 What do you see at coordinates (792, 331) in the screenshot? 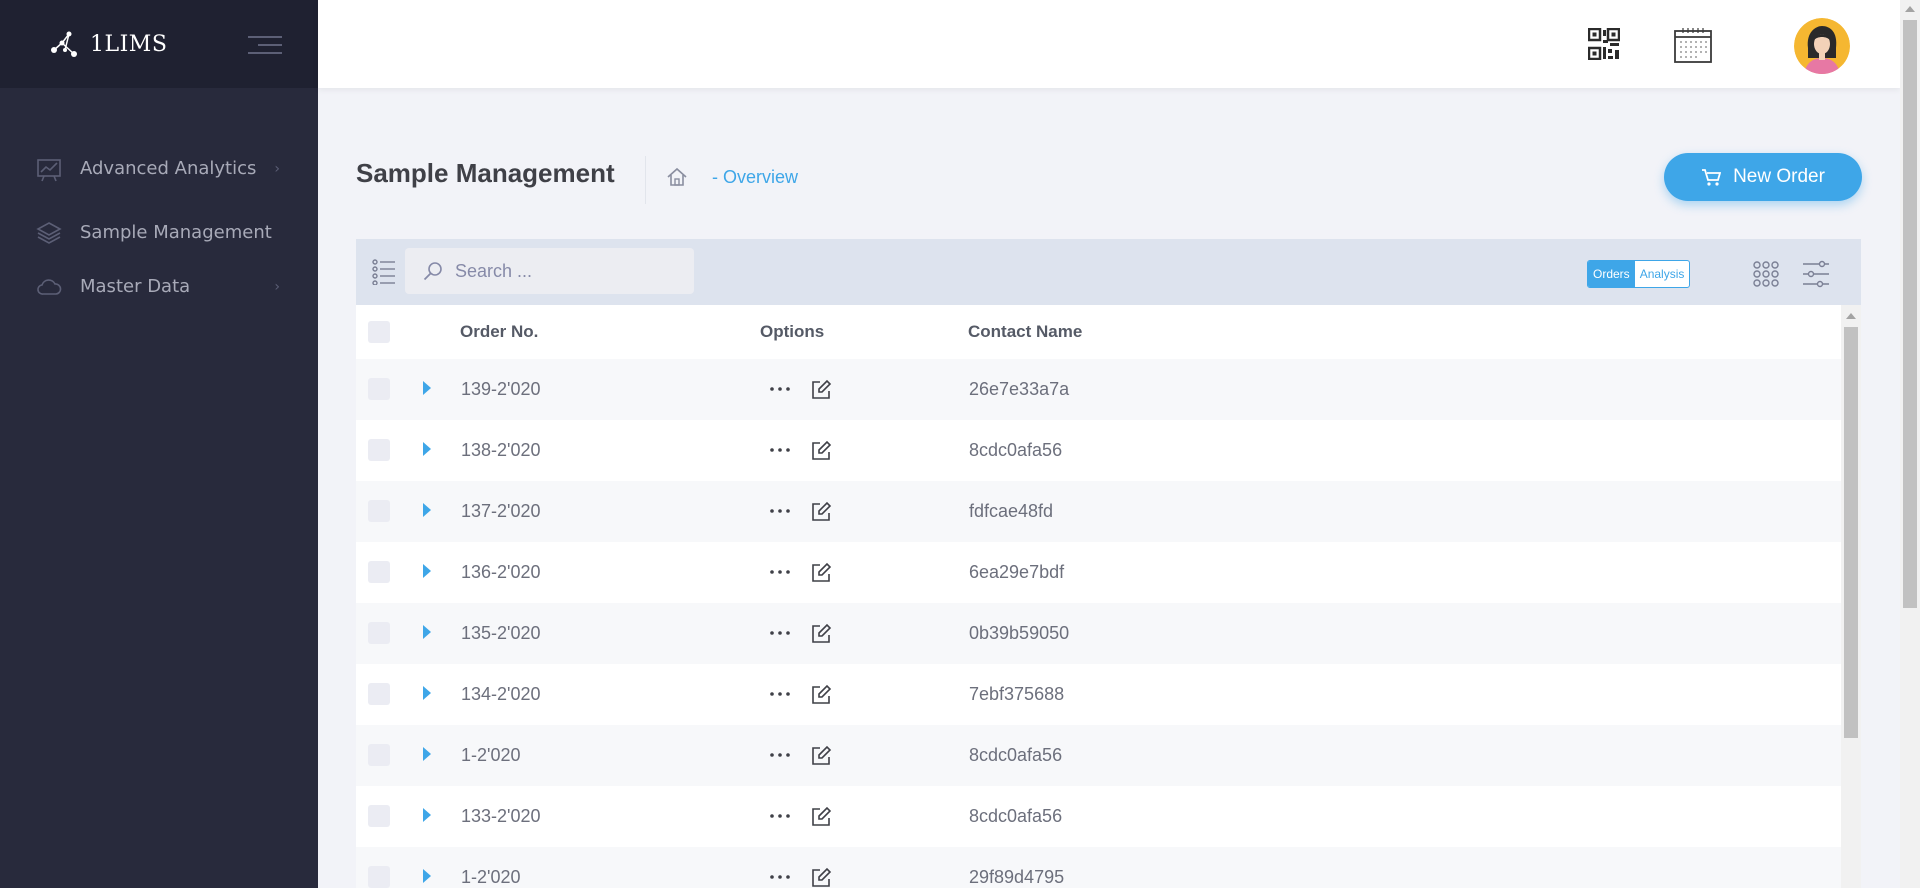
I see `column-options: Options` at bounding box center [792, 331].